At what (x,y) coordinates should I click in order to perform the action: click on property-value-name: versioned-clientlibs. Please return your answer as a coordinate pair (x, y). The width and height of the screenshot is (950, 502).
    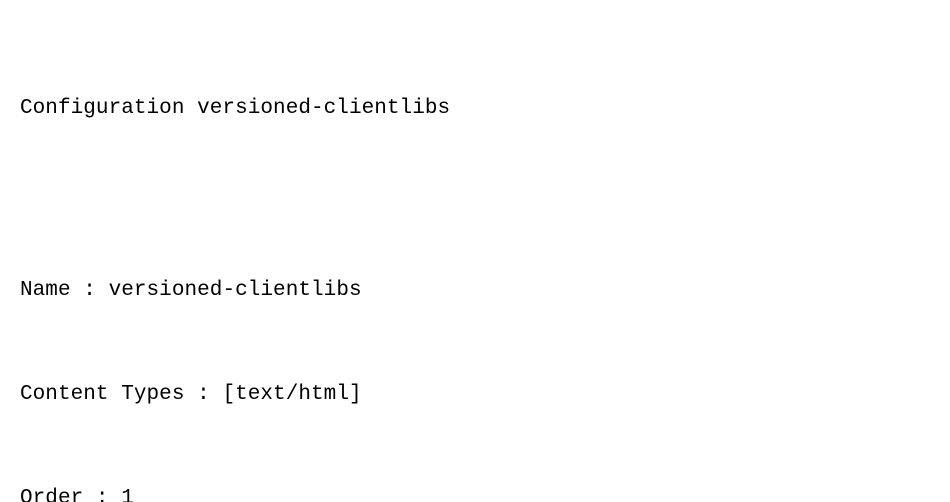
    Looking at the image, I should click on (235, 290).